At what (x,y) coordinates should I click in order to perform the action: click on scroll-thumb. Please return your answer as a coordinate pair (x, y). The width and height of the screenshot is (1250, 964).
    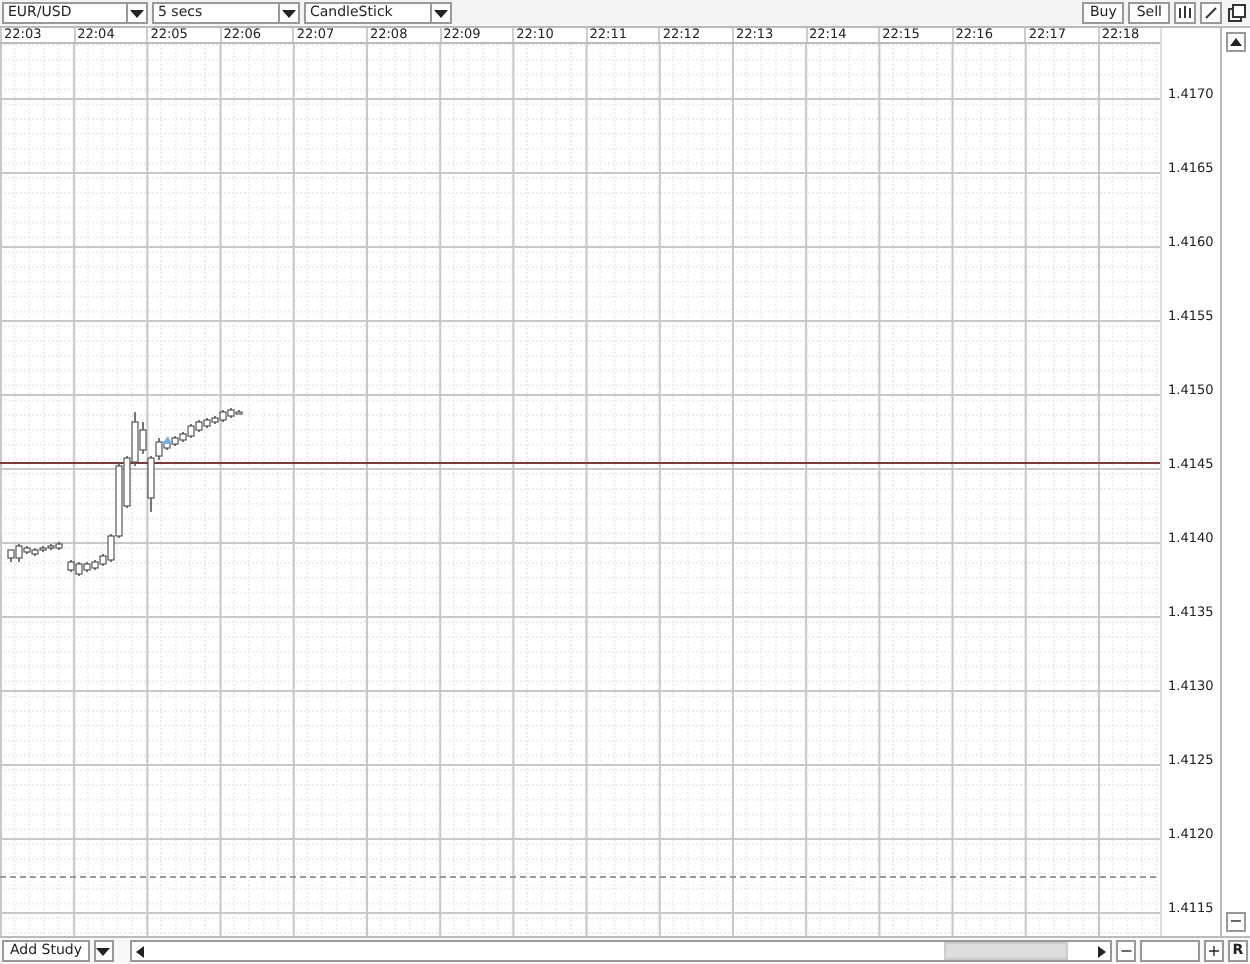
    Looking at the image, I should click on (1005, 951).